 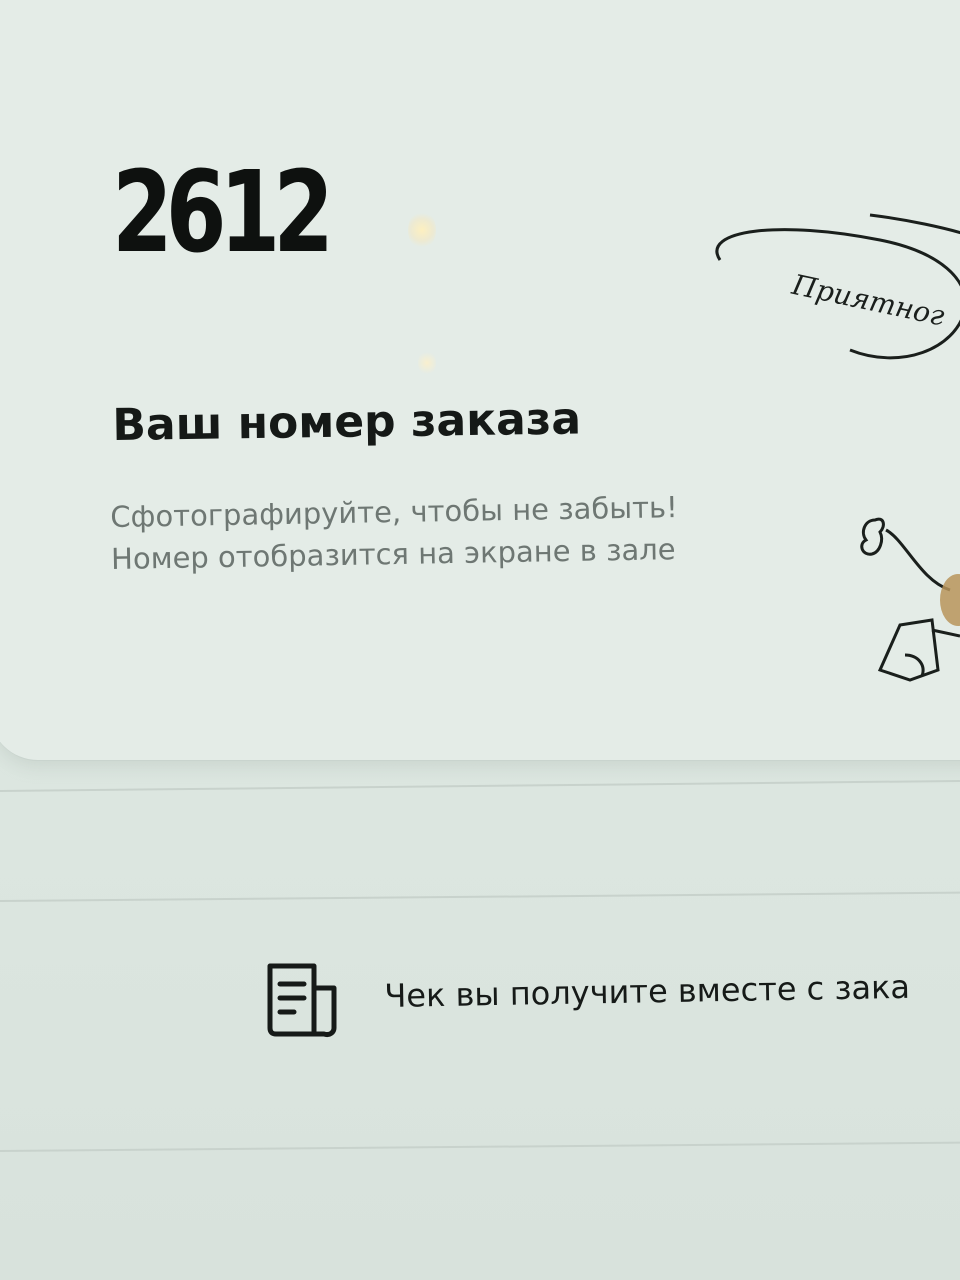 I want to click on receipt-info-text: Чек вы получите вместе с зака, so click(x=647, y=991).